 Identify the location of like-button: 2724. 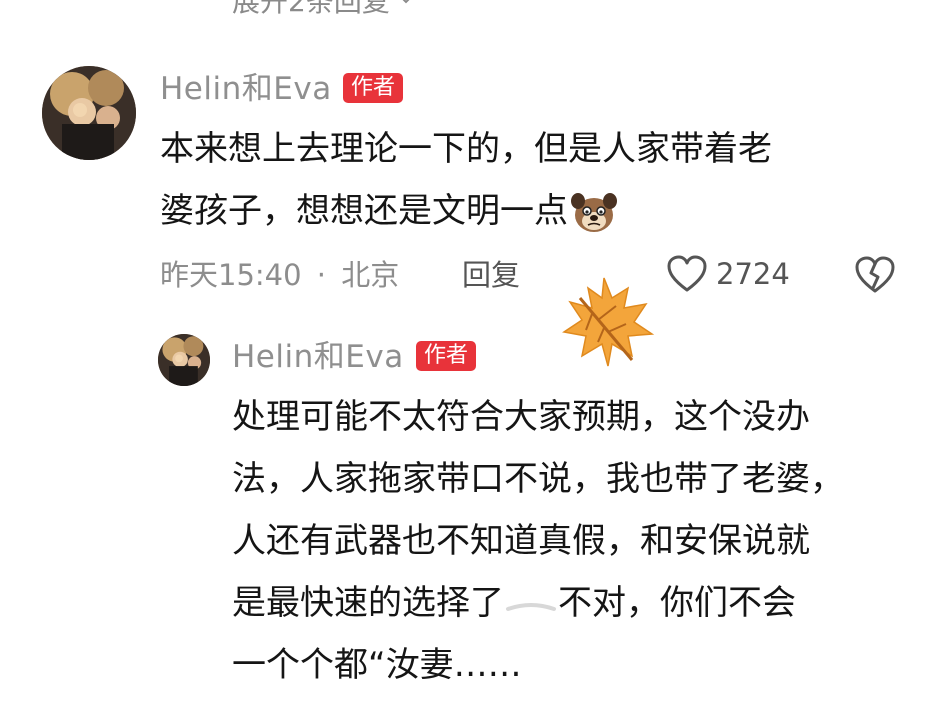
(728, 274).